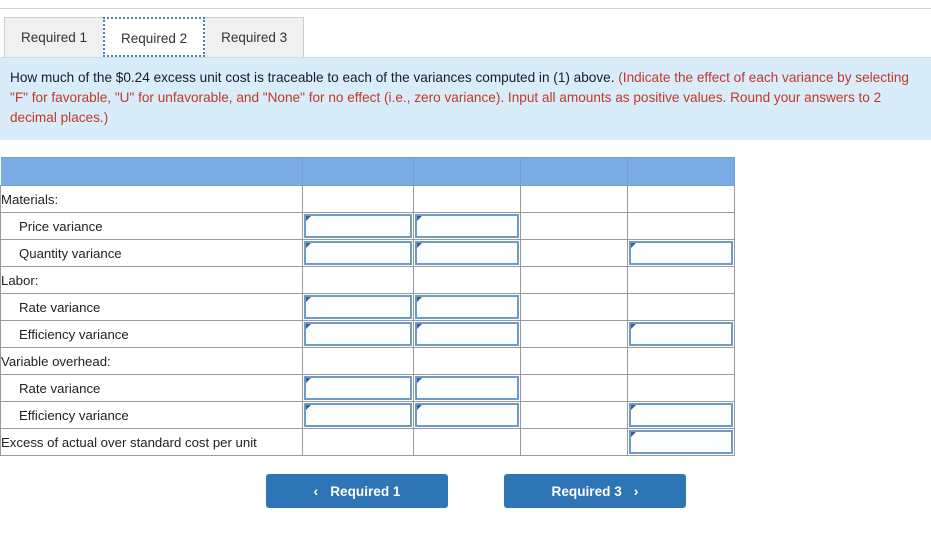 The width and height of the screenshot is (931, 534). I want to click on table-row: Quantity variance, so click(367, 253).